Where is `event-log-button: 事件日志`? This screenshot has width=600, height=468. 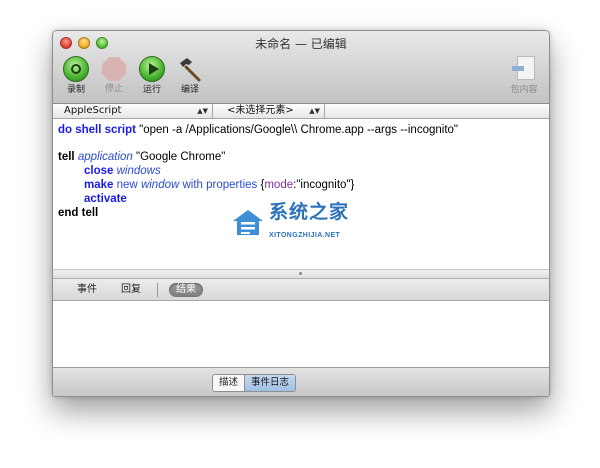
event-log-button: 事件日志 is located at coordinates (270, 383).